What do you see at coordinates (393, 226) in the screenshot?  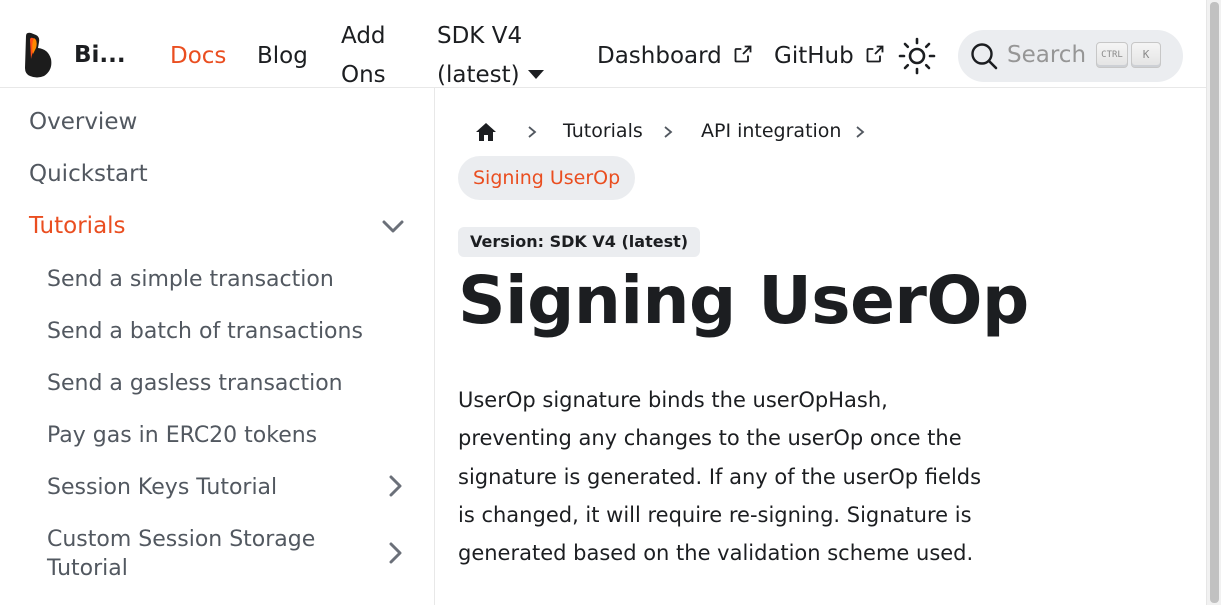 I see `chevron-down-icon` at bounding box center [393, 226].